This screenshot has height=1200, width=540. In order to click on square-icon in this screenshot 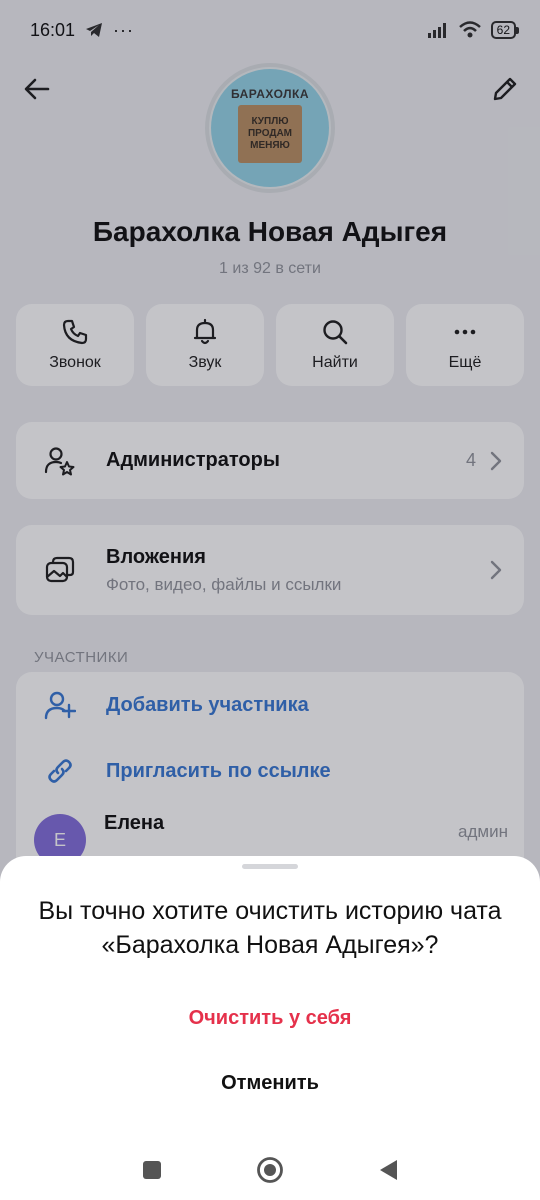, I will do `click(152, 1170)`.